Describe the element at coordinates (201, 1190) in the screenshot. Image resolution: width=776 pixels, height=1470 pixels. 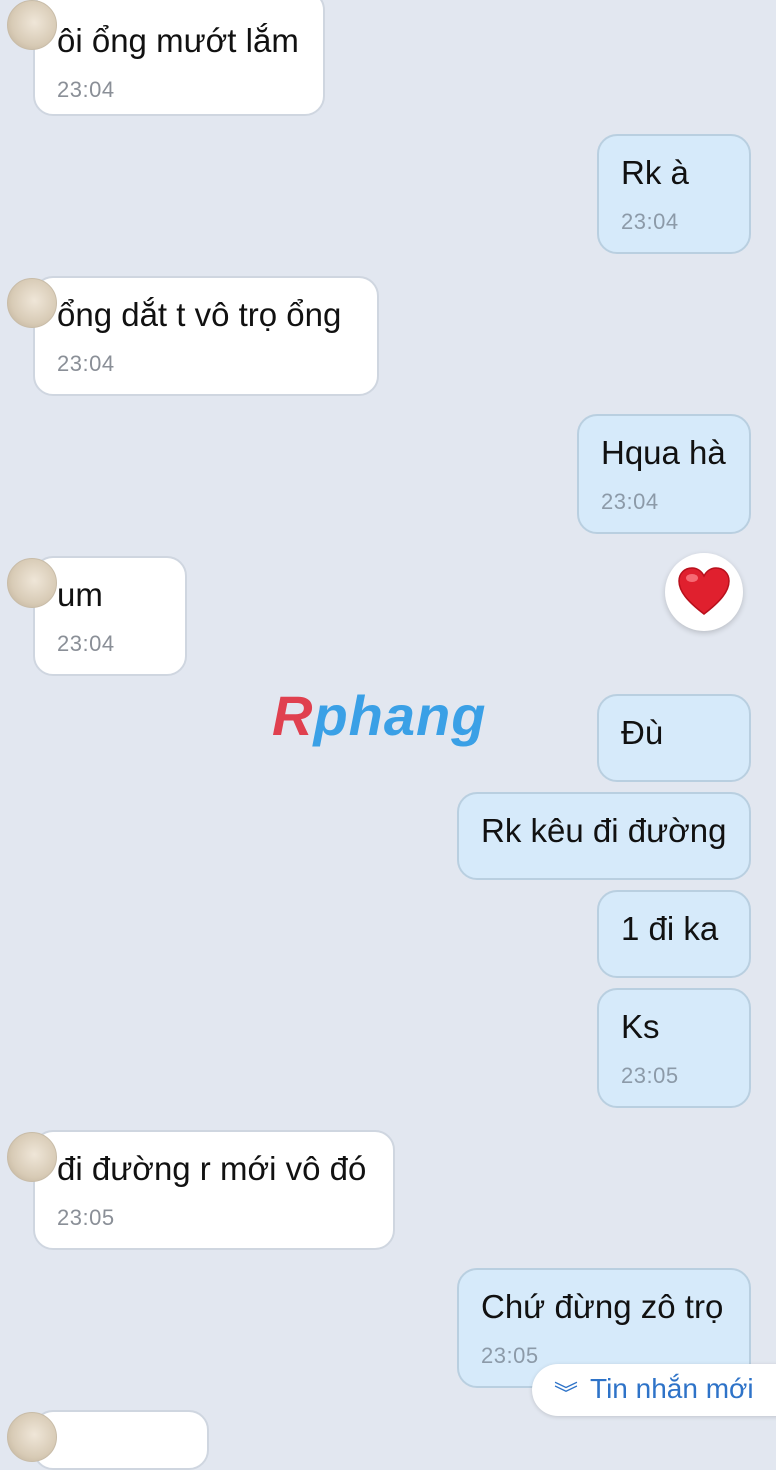
I see `message-bubble-incoming: đi đường r mới vô đó 23:05` at that location.